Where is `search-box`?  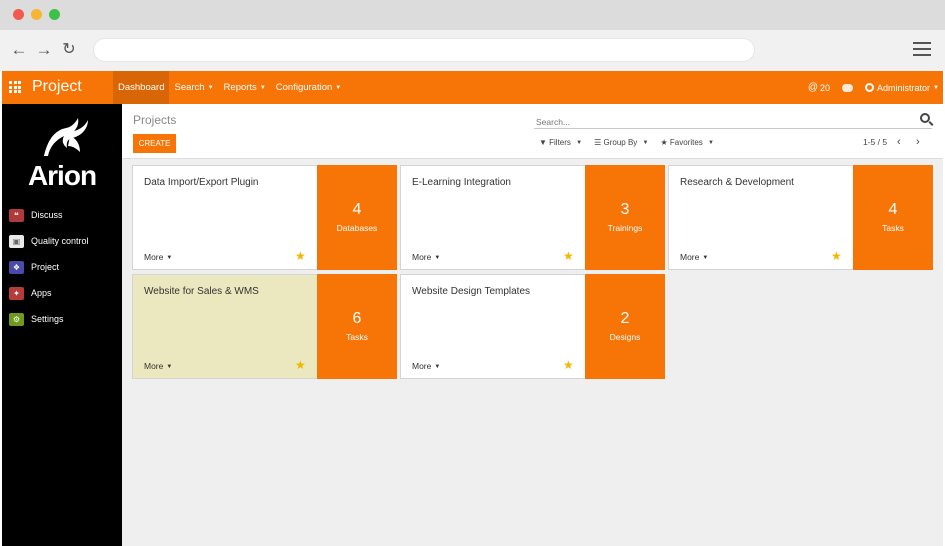
search-box is located at coordinates (733, 121).